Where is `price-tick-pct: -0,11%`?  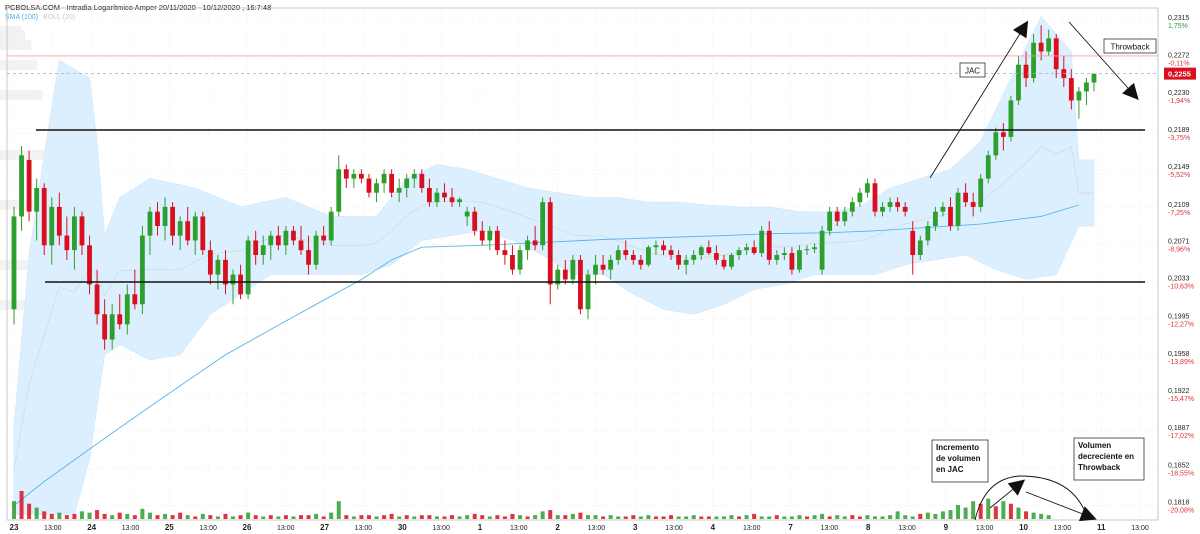
price-tick-pct: -0,11% is located at coordinates (1179, 64).